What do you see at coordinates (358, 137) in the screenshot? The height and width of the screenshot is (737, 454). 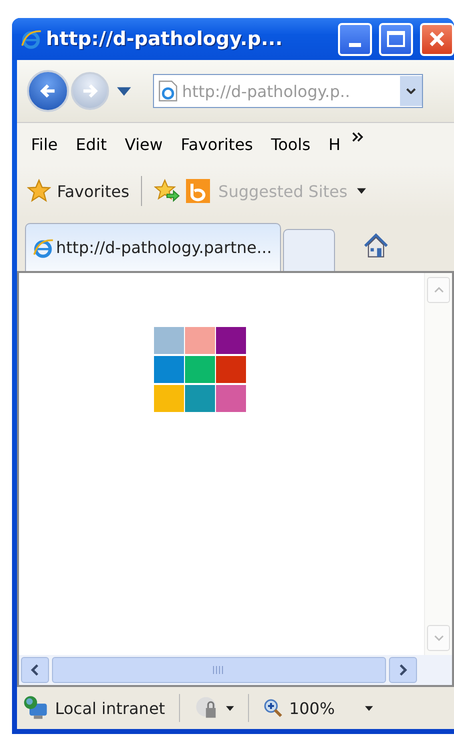 I see `chevron-icon` at bounding box center [358, 137].